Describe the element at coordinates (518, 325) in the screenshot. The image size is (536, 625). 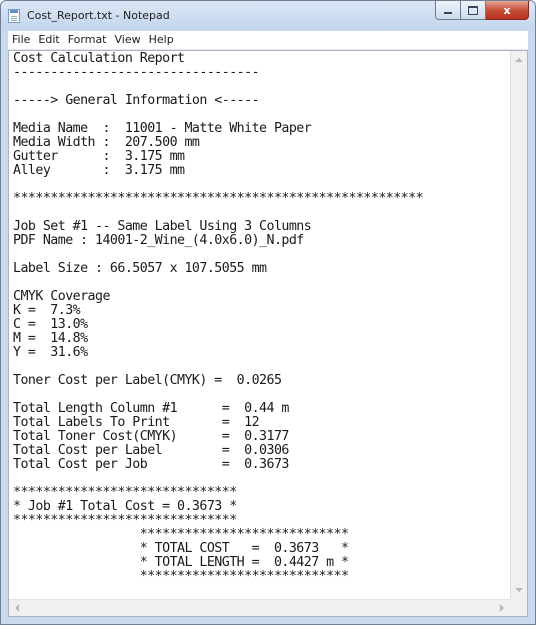
I see `vertical-scrollbar` at that location.